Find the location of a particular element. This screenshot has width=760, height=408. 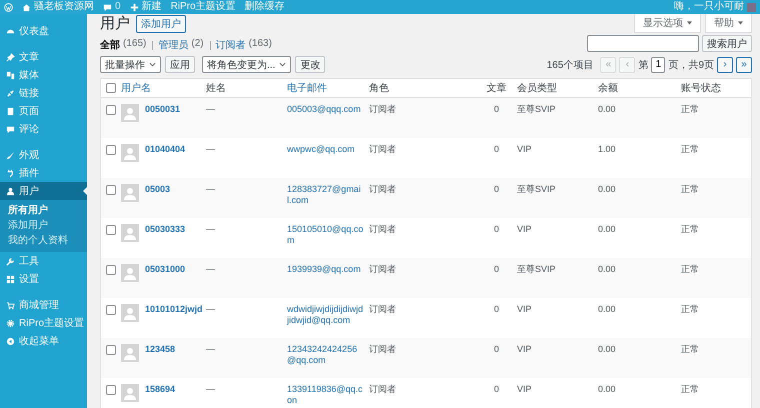

sidebar-item: 收起菜单 is located at coordinates (43, 341).